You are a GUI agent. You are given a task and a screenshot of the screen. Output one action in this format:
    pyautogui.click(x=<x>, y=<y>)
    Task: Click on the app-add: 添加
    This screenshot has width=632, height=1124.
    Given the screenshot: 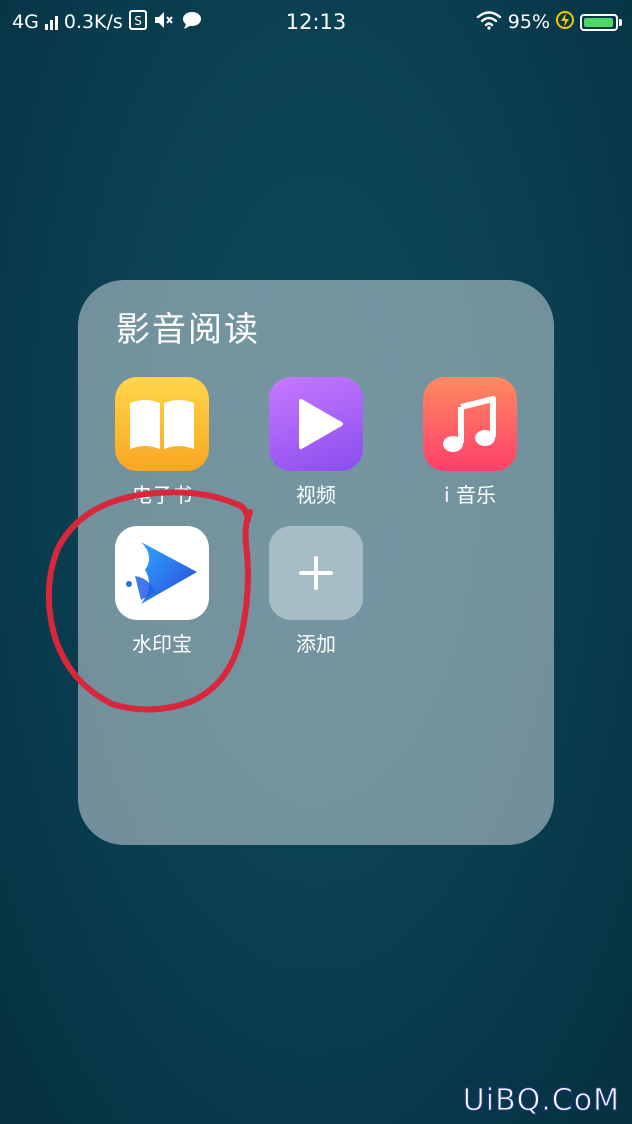 What is the action you would take?
    pyautogui.click(x=316, y=591)
    